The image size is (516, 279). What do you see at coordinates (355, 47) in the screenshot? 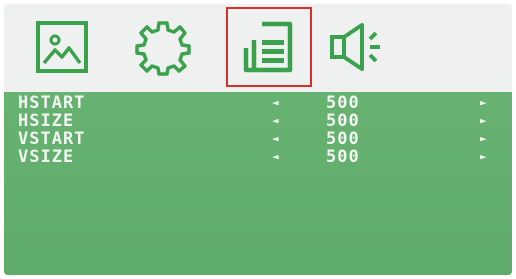
I see `speaker-icon` at bounding box center [355, 47].